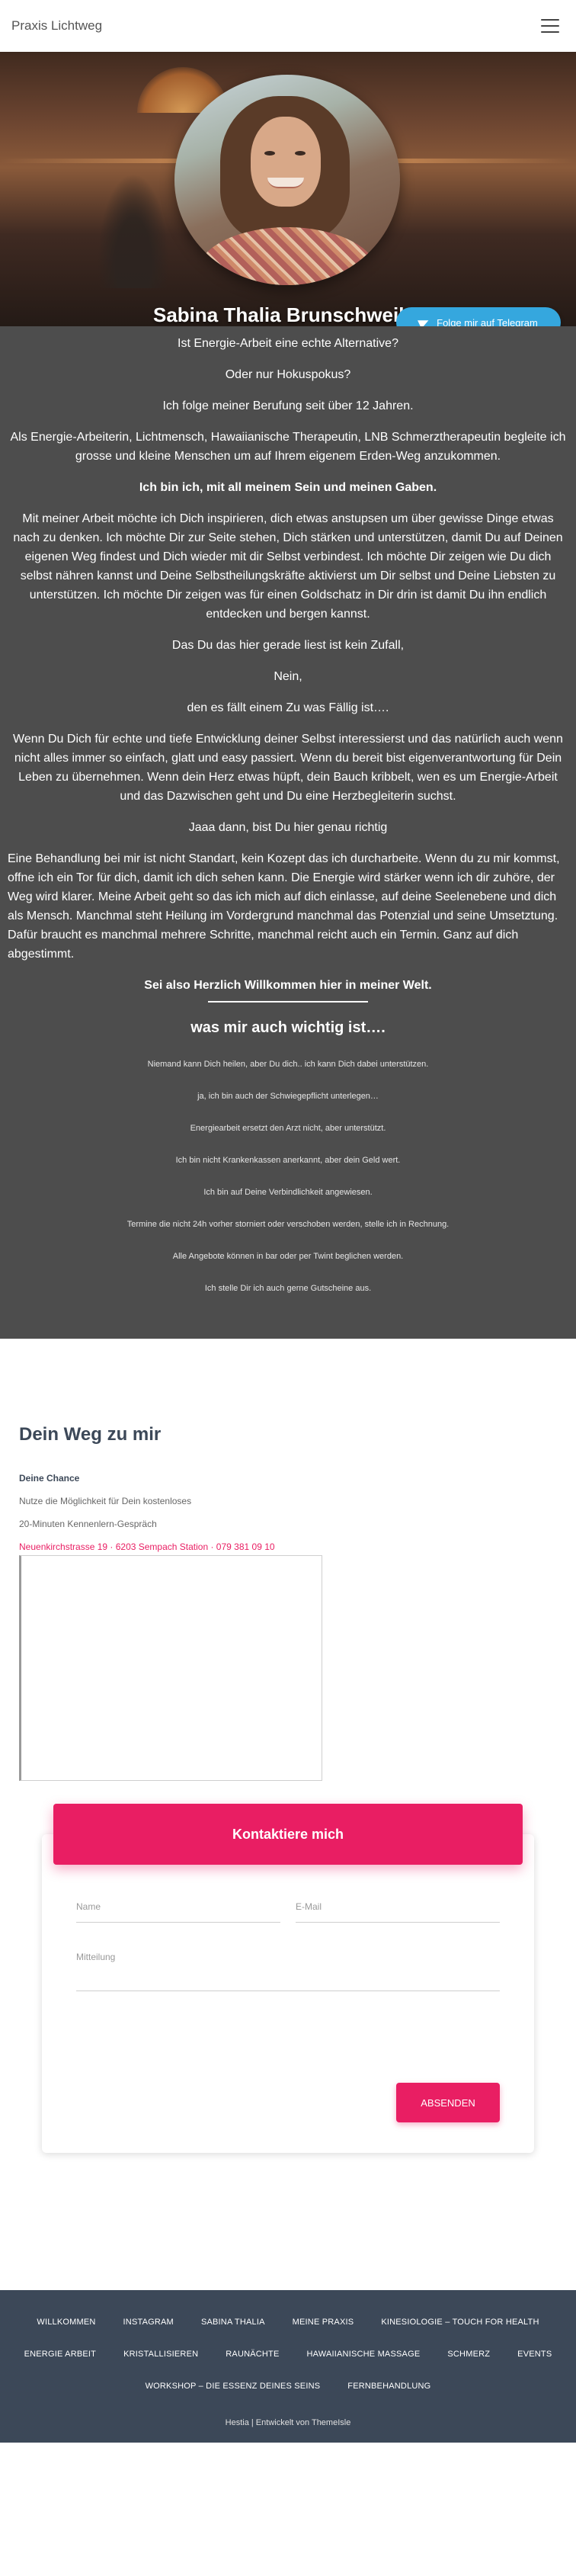 This screenshot has width=576, height=2576. I want to click on important-heading: was mir auch wichtig ist…., so click(288, 1027).